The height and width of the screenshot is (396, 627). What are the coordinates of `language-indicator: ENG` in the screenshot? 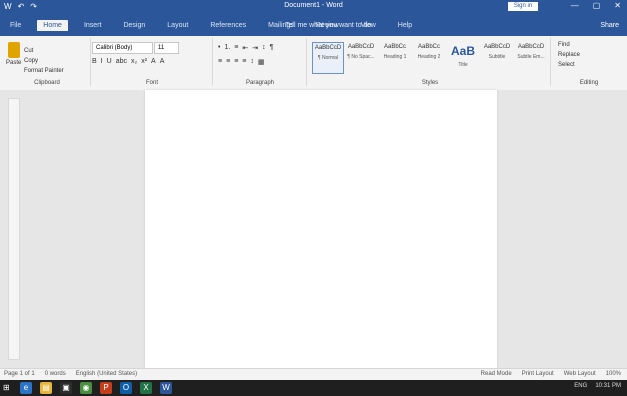 It's located at (580, 386).